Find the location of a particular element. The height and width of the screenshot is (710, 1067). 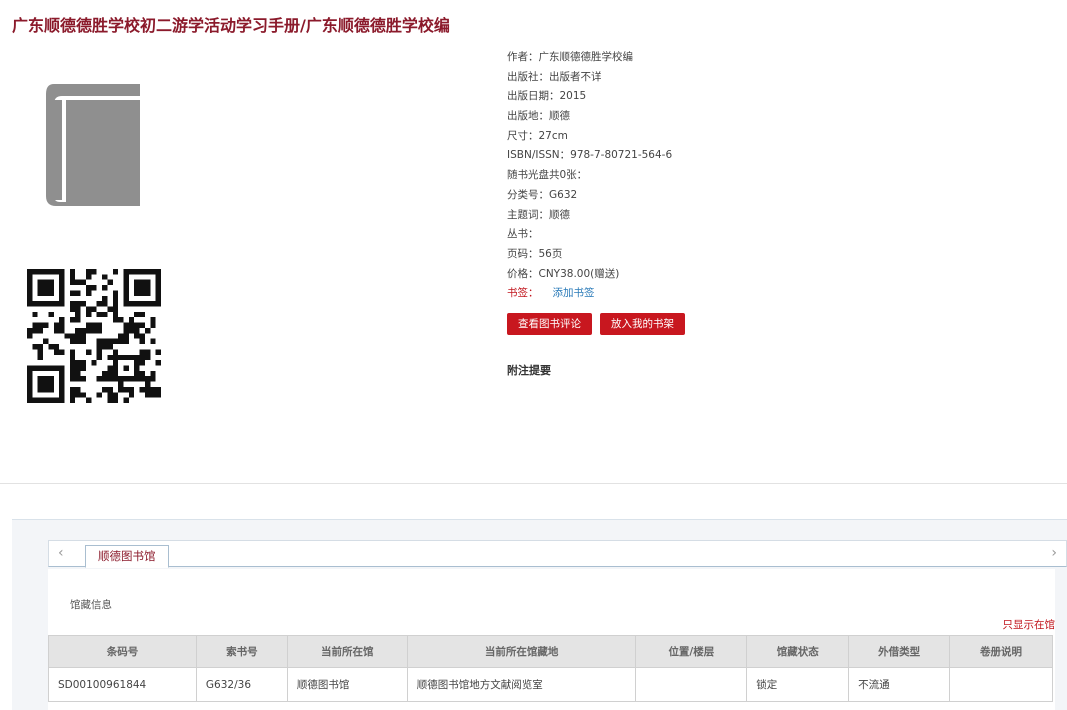

section-divider is located at coordinates (533, 483).